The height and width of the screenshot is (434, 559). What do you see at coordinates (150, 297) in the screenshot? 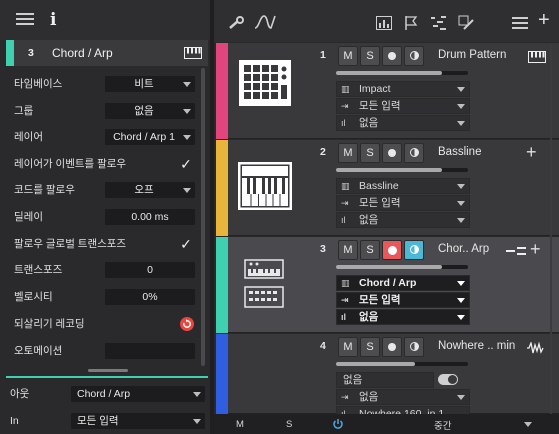
I see `velocity-field: 0%` at bounding box center [150, 297].